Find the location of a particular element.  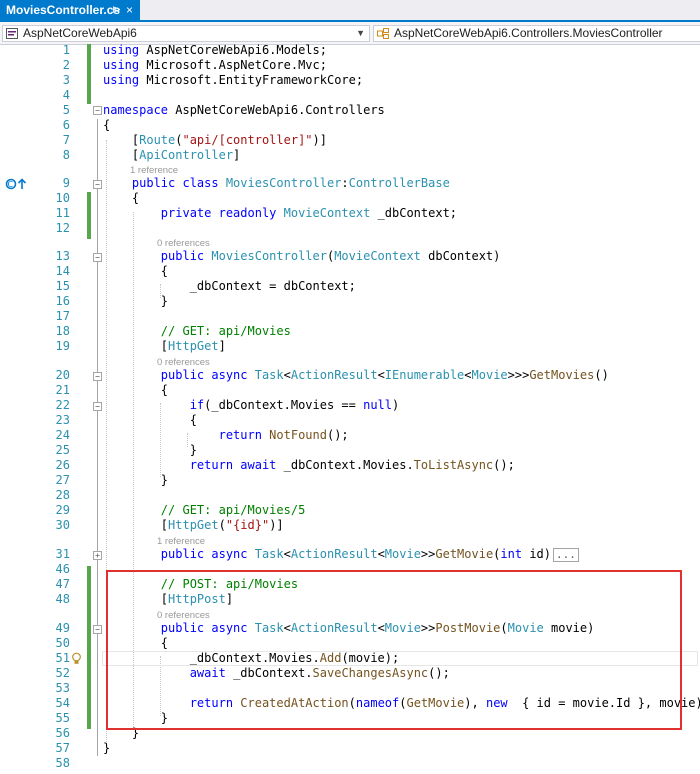

code-token: } is located at coordinates (136, 480).